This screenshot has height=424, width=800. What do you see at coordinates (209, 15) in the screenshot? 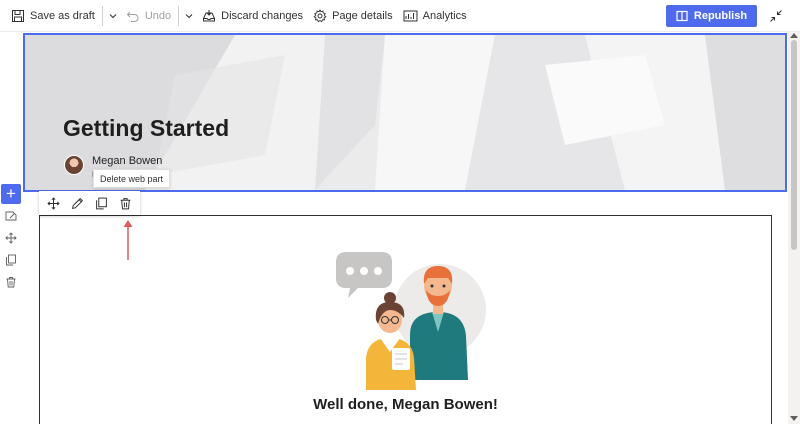
I see `discard-icon` at bounding box center [209, 15].